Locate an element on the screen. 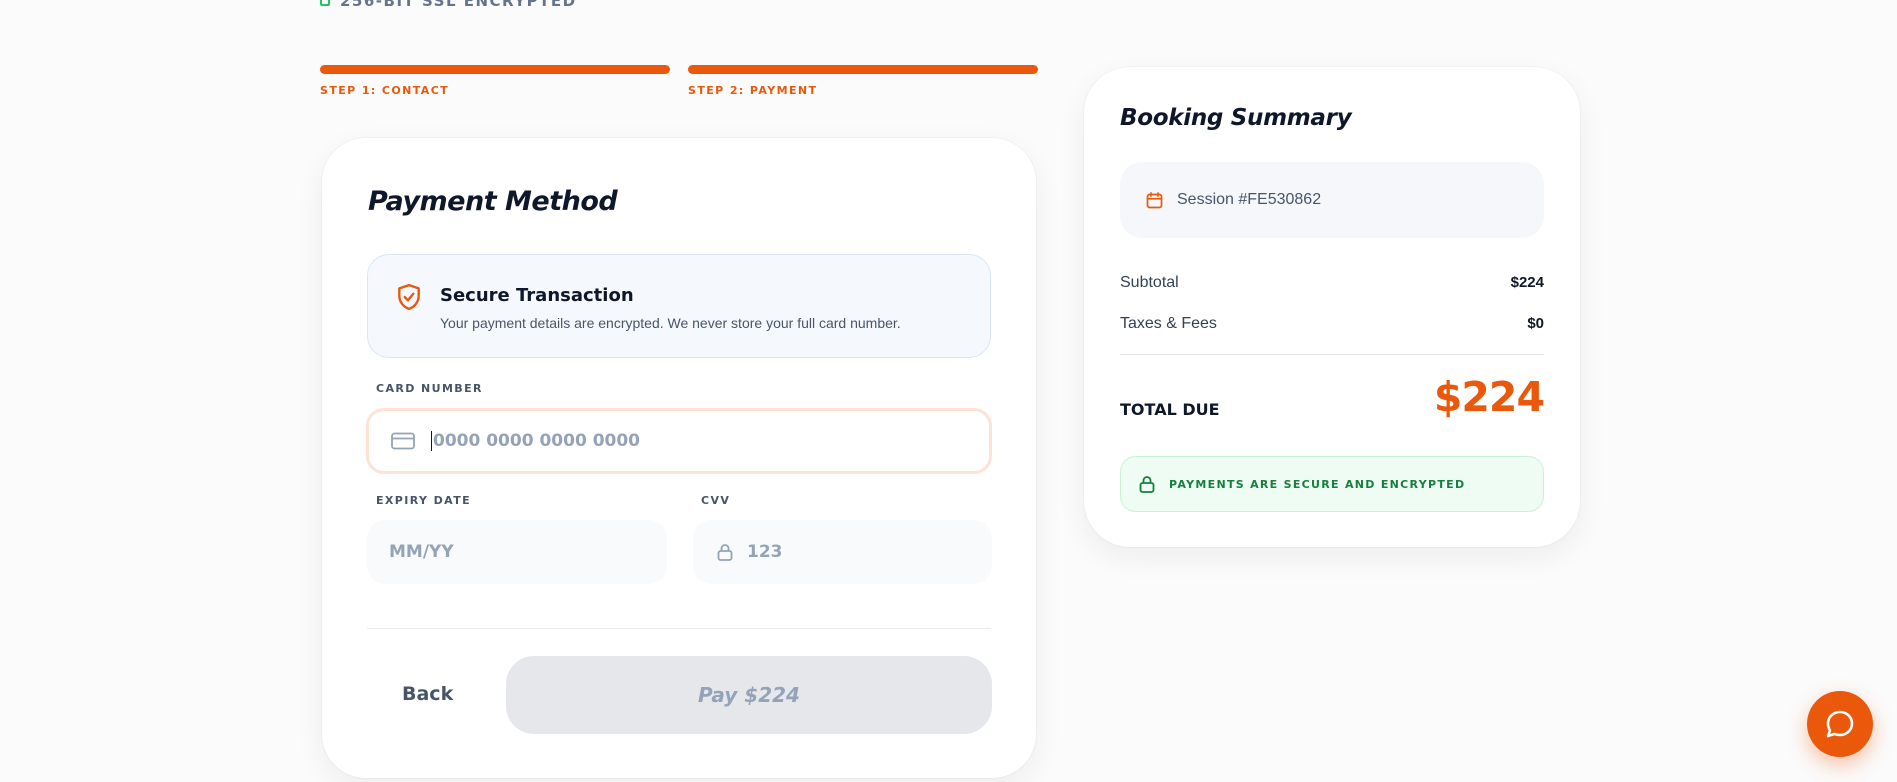 Image resolution: width=1897 pixels, height=782 pixels. expiry-label: EXPIRY DATE is located at coordinates (424, 500).